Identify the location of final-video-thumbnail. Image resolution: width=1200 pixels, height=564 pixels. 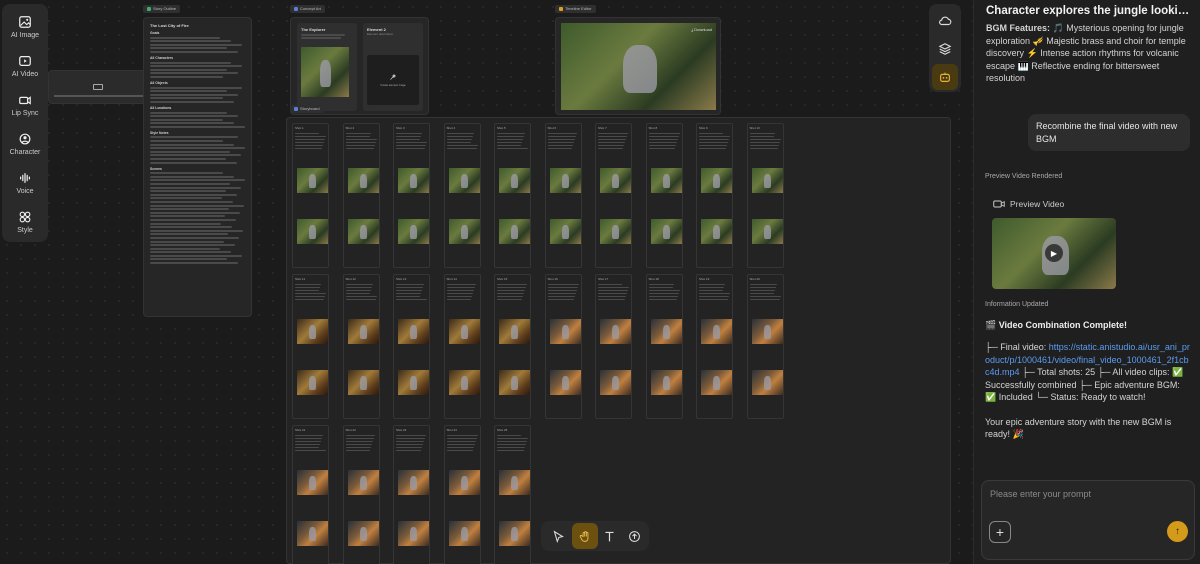
(638, 66).